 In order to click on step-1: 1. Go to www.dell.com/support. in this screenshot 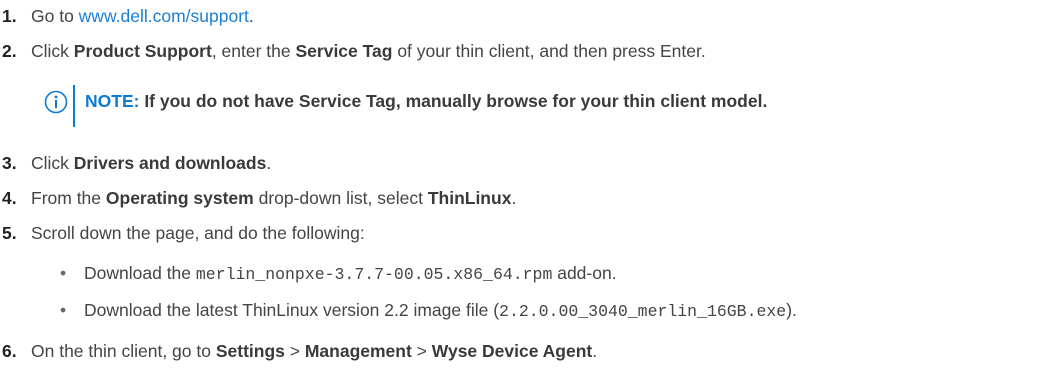, I will do `click(127, 16)`.